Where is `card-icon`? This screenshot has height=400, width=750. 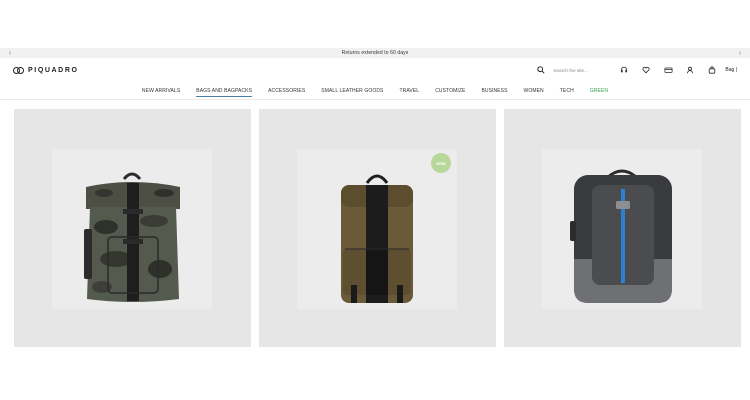
card-icon is located at coordinates (668, 70).